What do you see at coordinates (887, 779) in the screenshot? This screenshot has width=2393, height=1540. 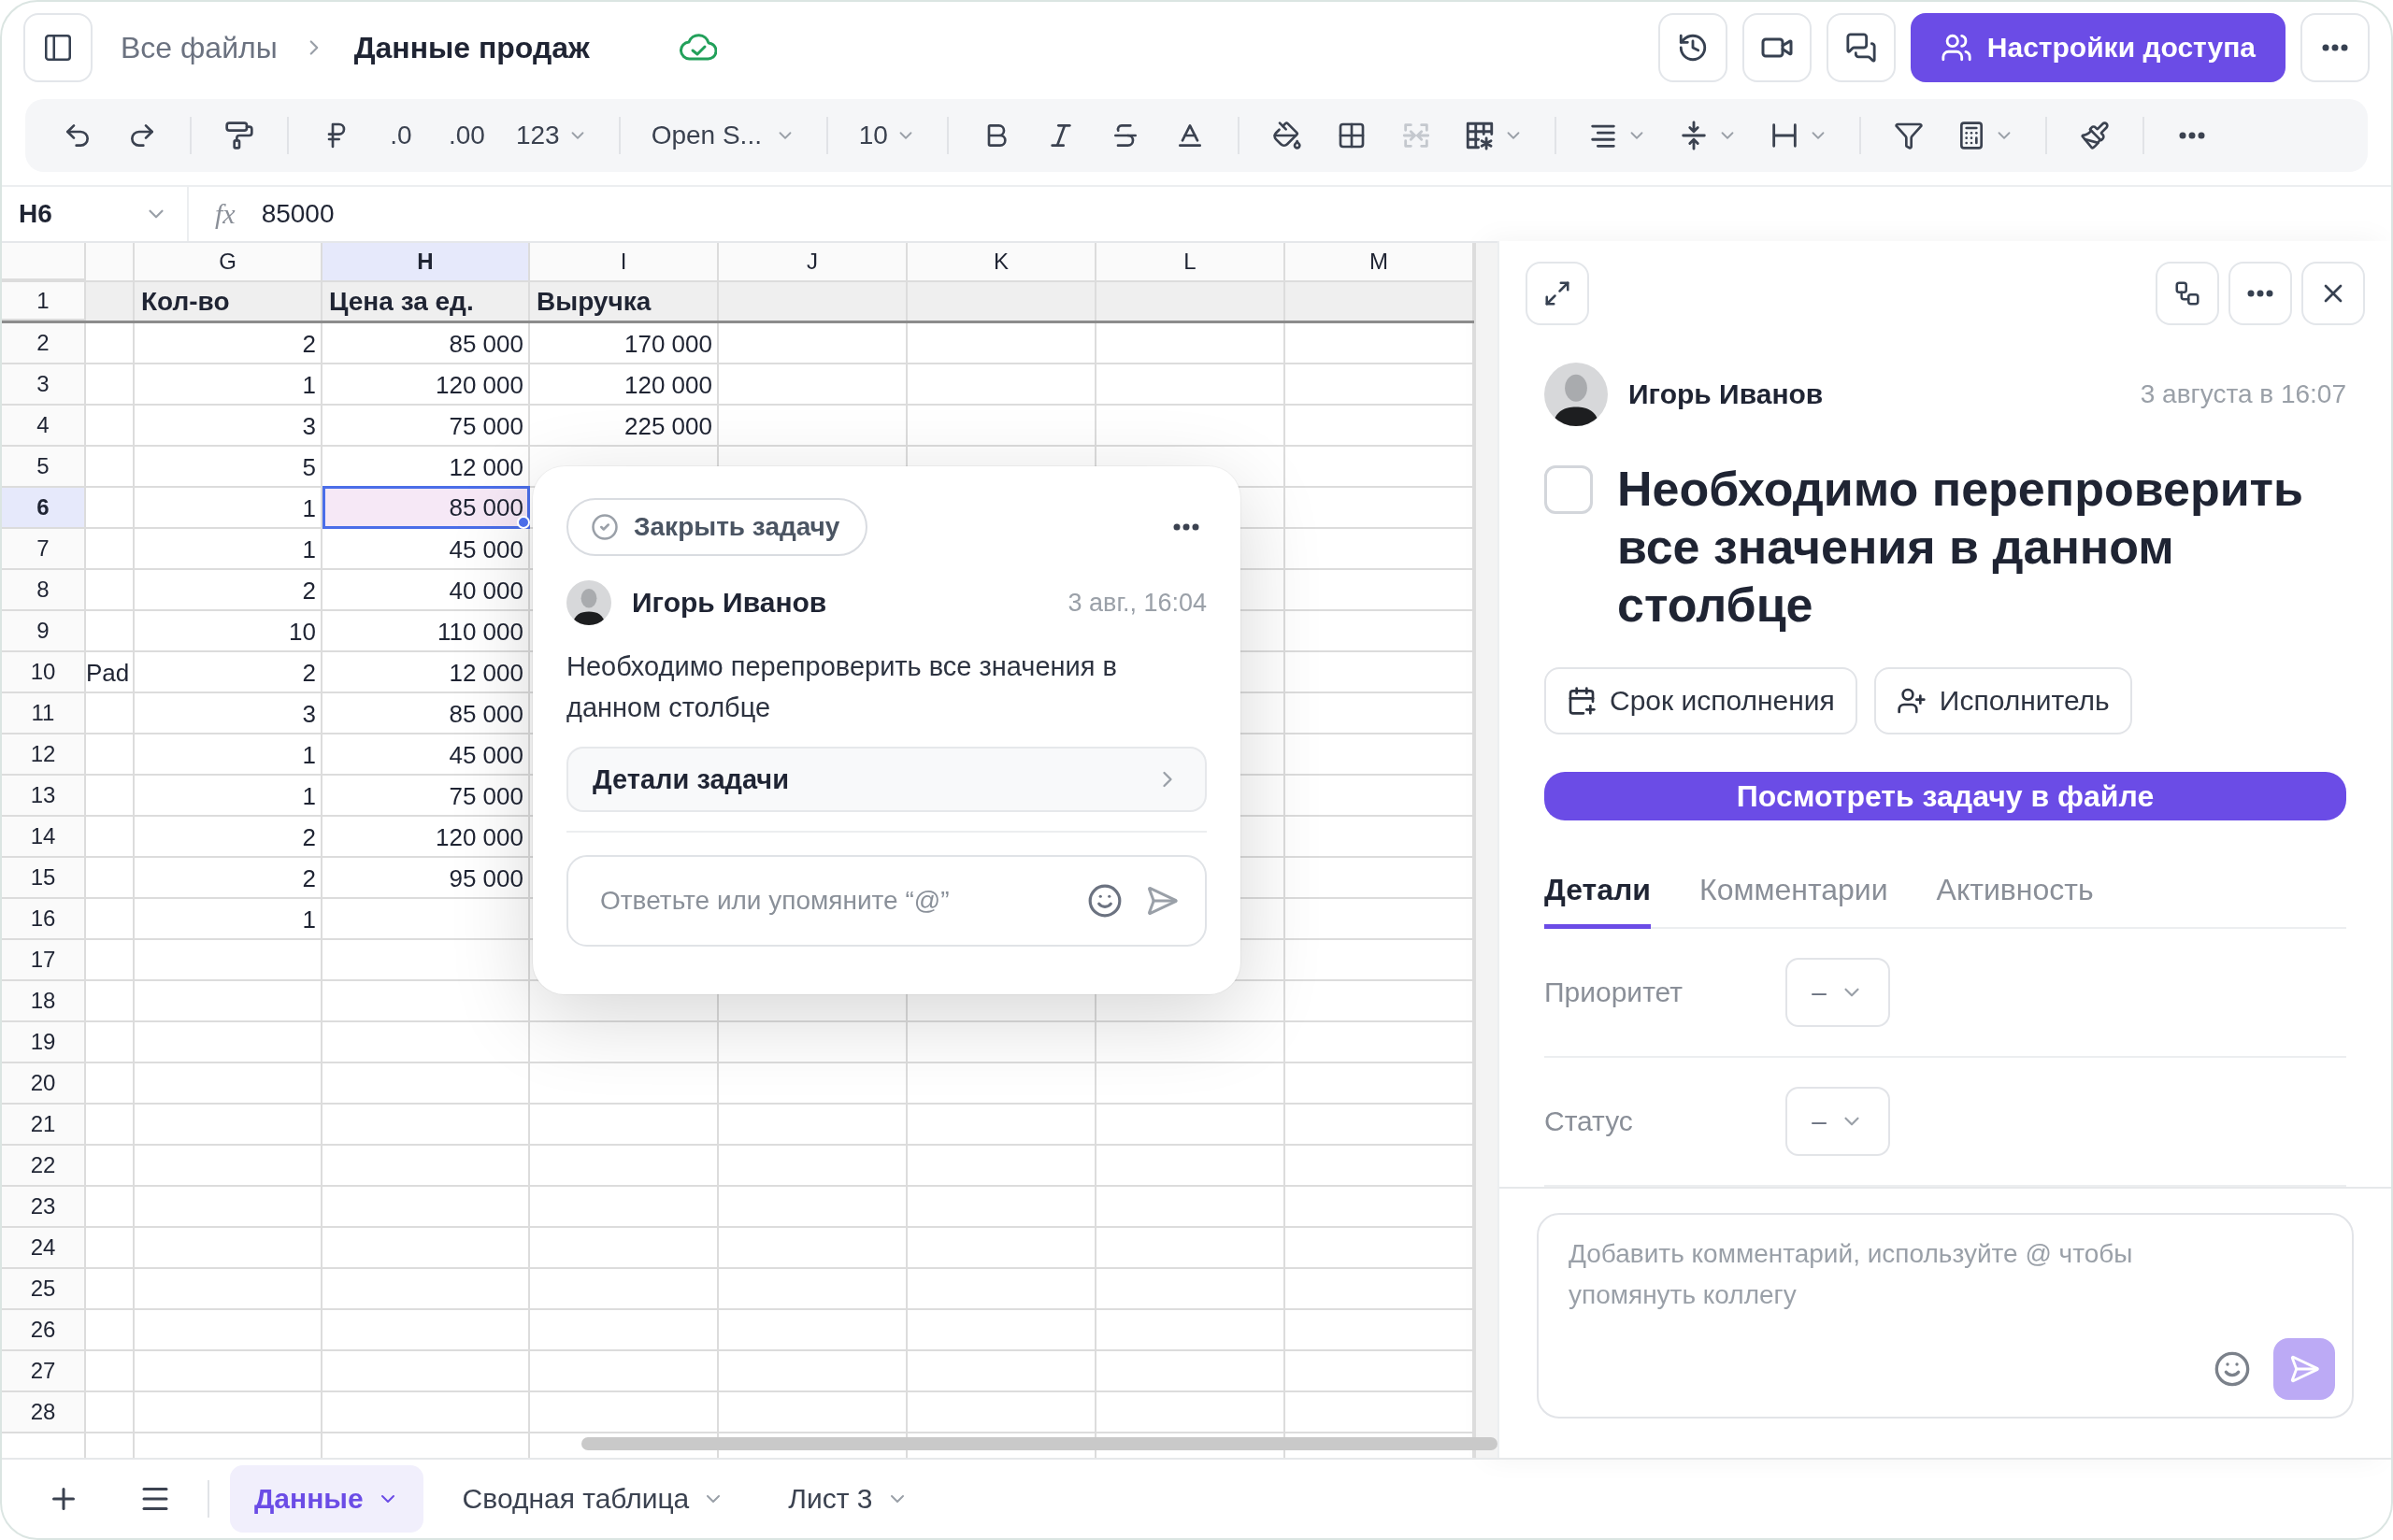 I see `task-details-link: Детали задачи` at bounding box center [887, 779].